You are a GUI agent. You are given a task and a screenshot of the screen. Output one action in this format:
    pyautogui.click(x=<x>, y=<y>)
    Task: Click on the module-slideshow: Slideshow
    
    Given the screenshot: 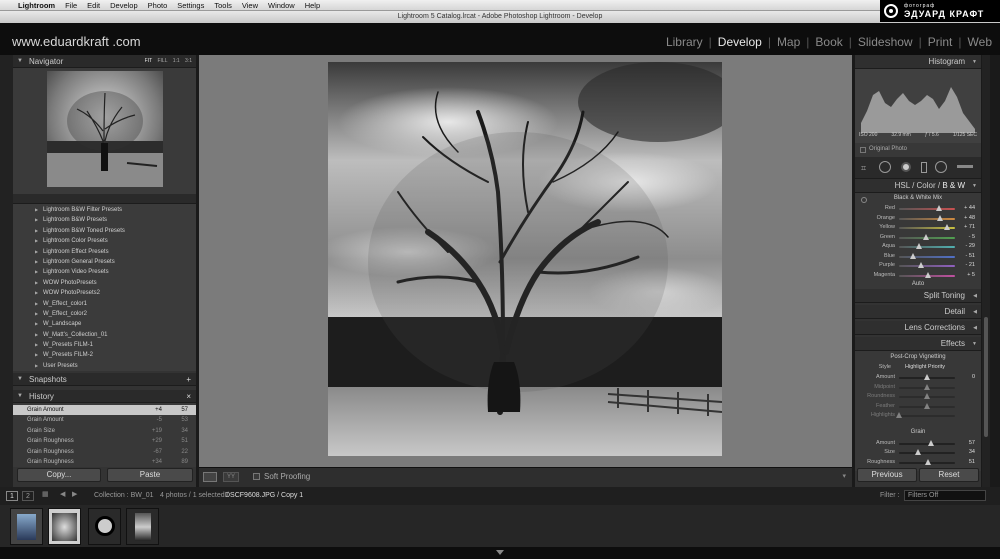 What is the action you would take?
    pyautogui.click(x=885, y=42)
    